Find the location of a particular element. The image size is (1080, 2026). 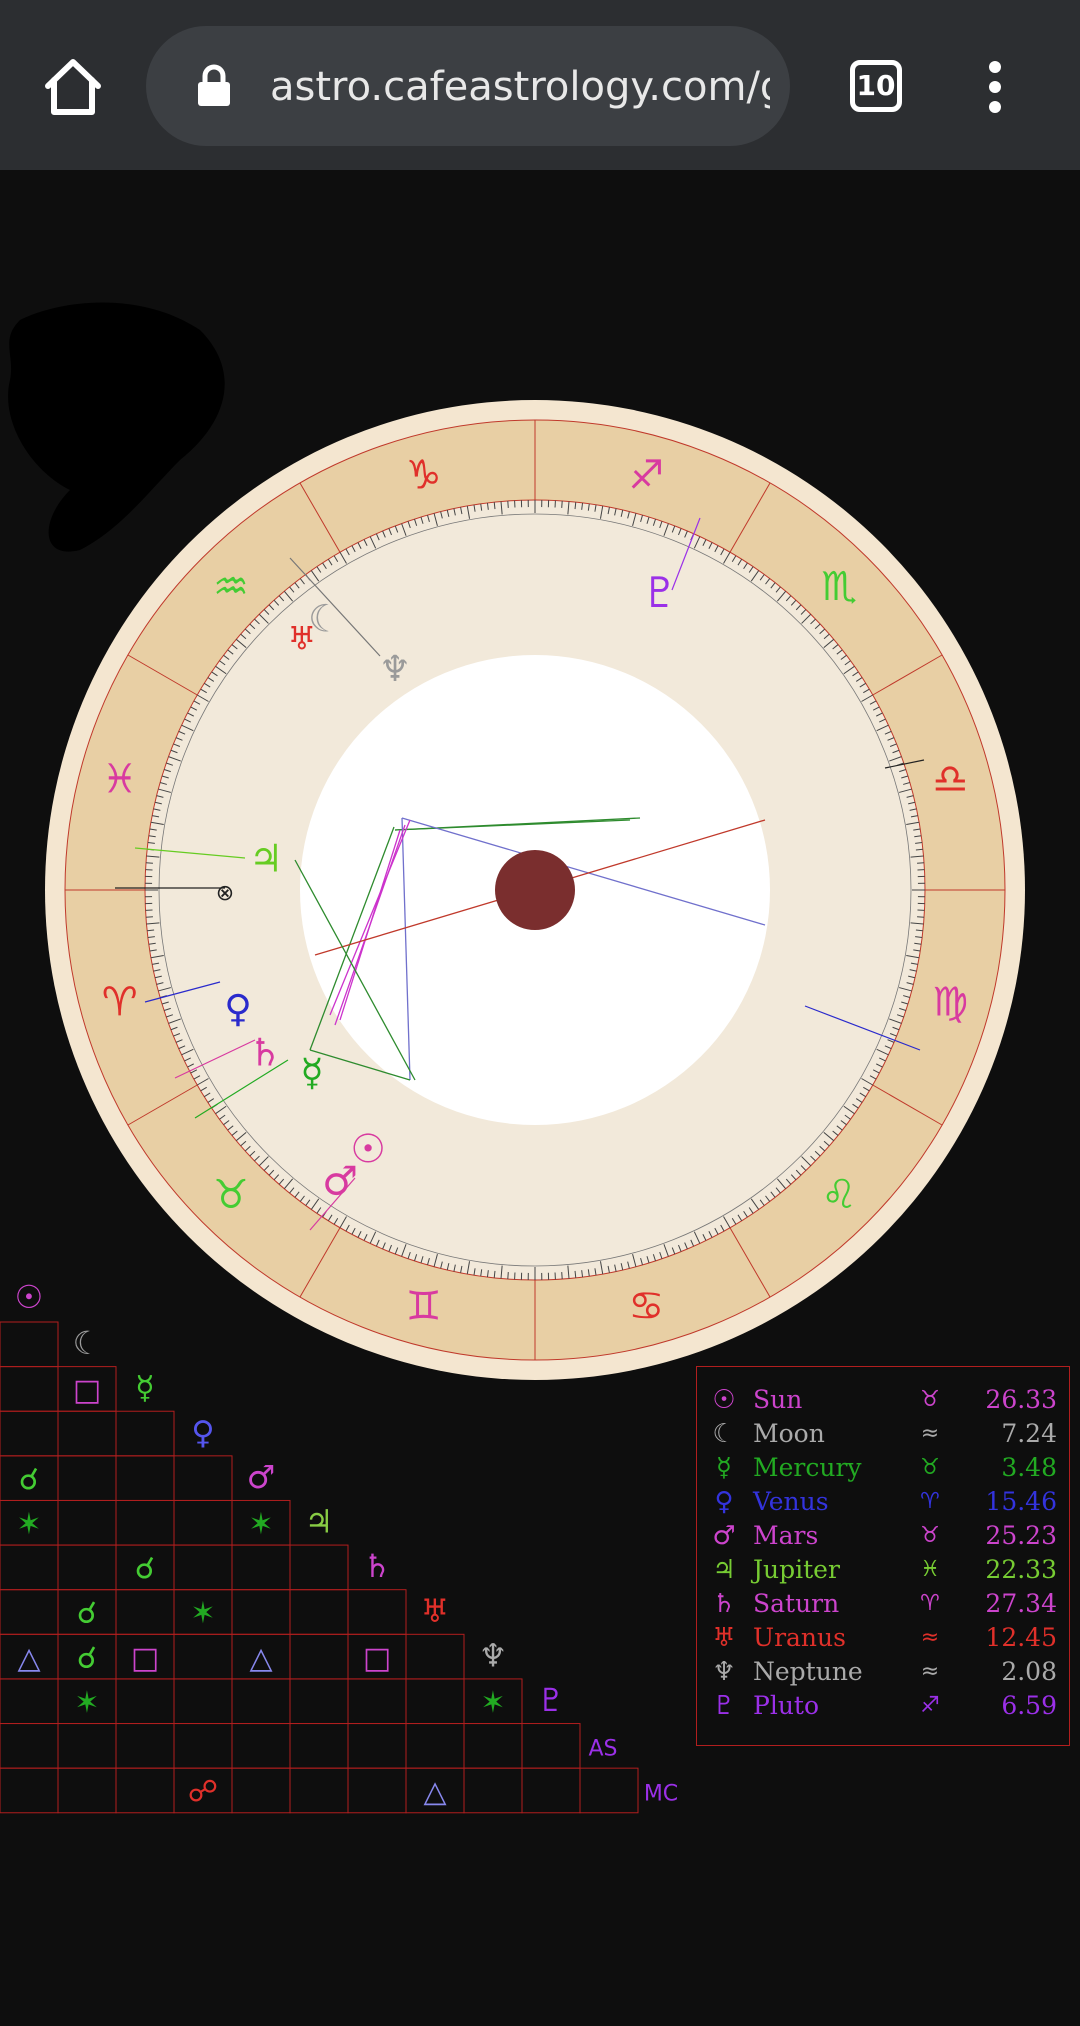

planet-degree: 22.33 is located at coordinates (1021, 1569).